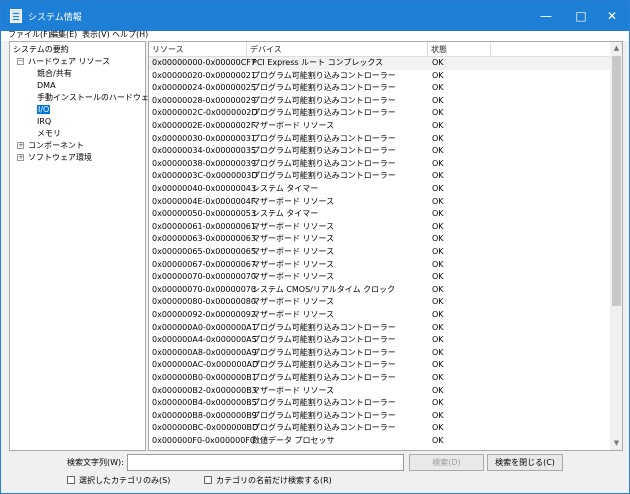 The height and width of the screenshot is (494, 630). I want to click on resource-cell: 0x00000070-0x00000070, so click(204, 289).